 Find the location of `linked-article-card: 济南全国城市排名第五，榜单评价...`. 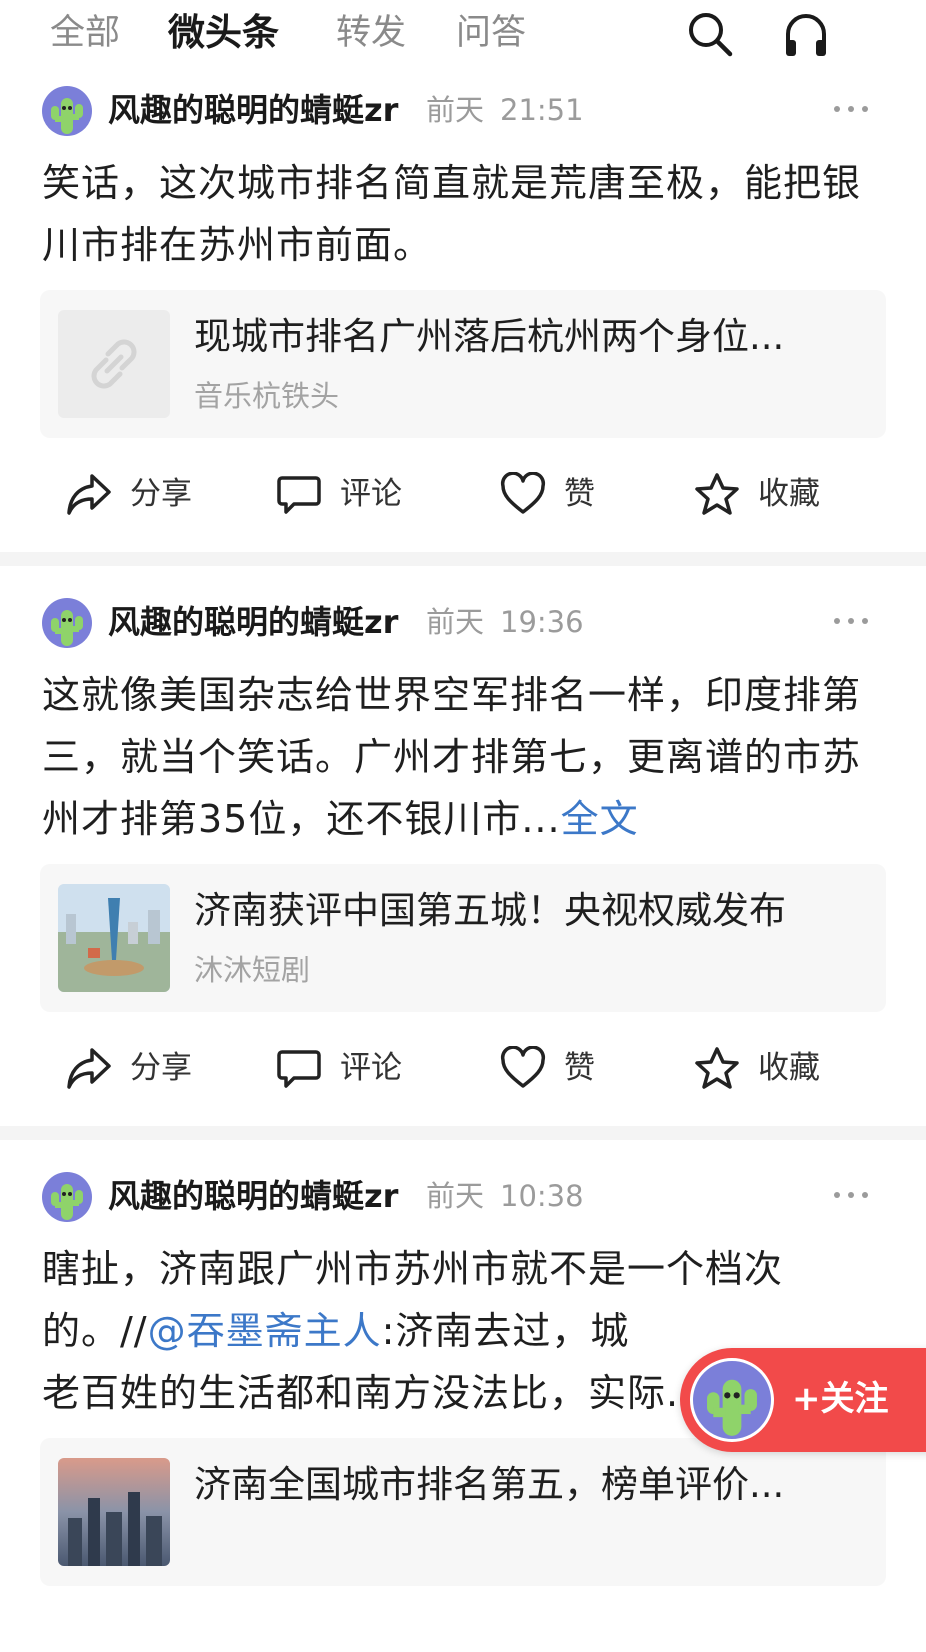

linked-article-card: 济南全国城市排名第五，榜单评价... is located at coordinates (463, 1512).